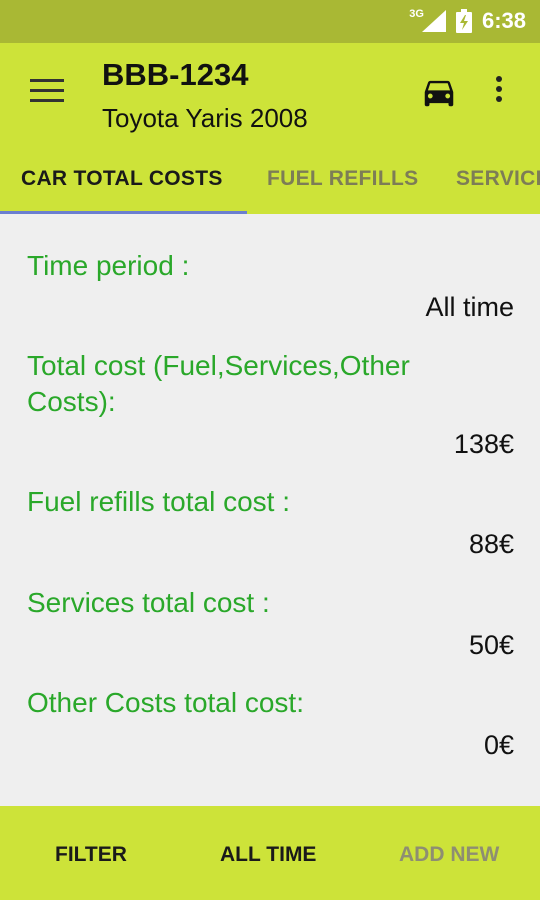 The image size is (540, 900). I want to click on total-cost-label: Total cost (Fuel,Services,Other Costs):, so click(218, 383).